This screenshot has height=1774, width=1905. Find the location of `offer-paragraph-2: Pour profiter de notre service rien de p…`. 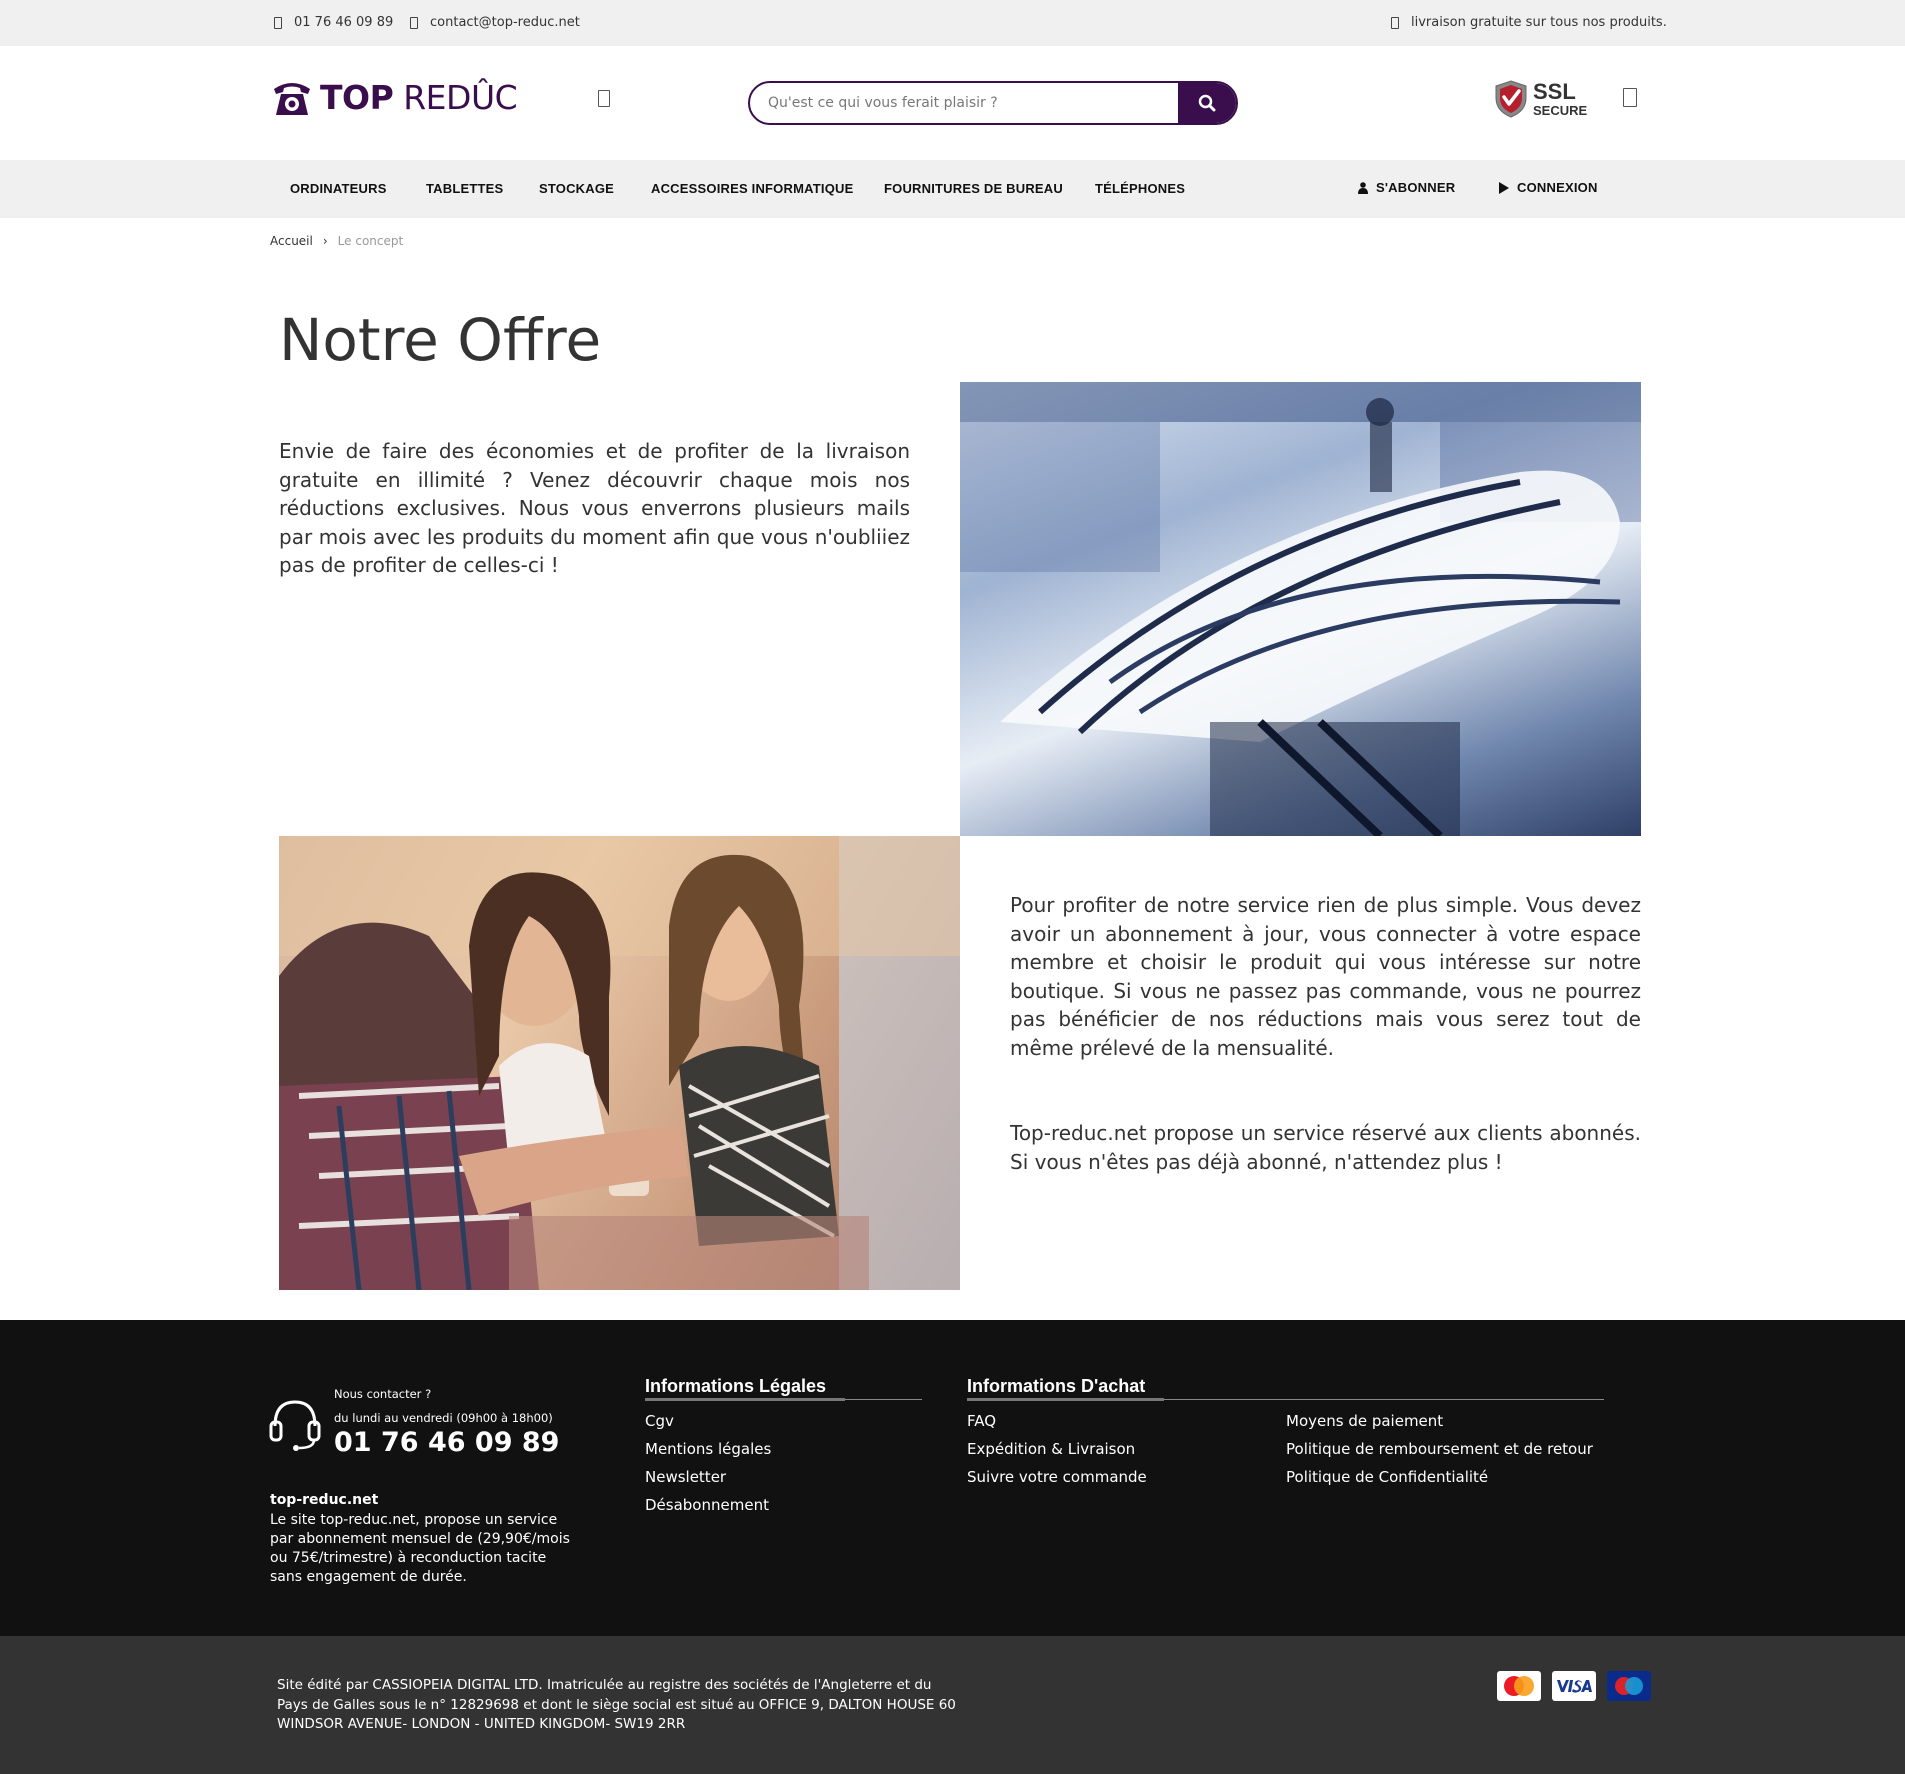

offer-paragraph-2: Pour profiter de notre service rien de p… is located at coordinates (1325, 976).